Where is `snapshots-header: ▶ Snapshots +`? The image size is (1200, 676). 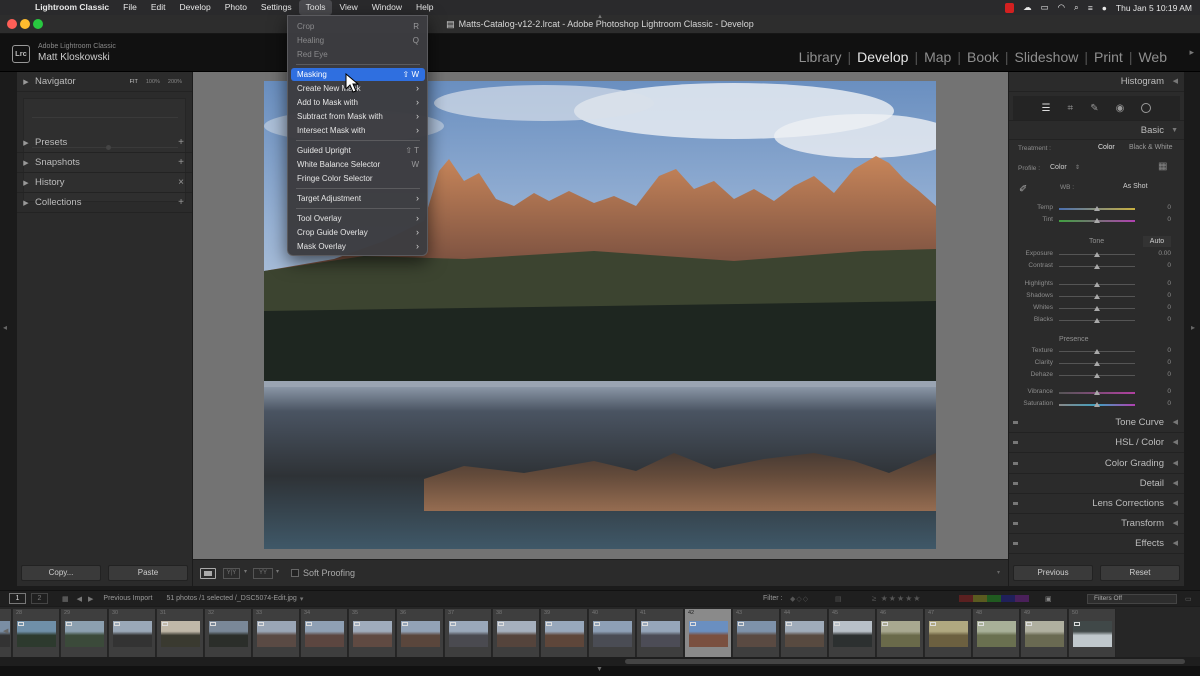 snapshots-header: ▶ Snapshots + is located at coordinates (104, 163).